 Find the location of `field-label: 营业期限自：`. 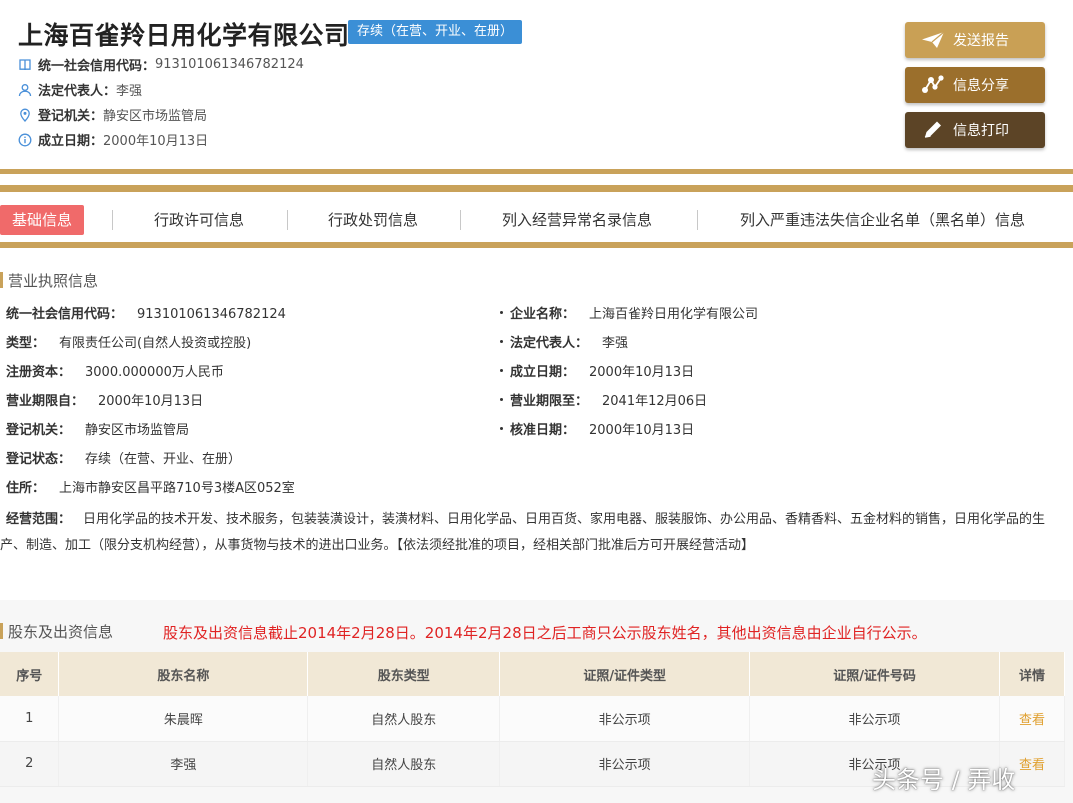

field-label: 营业期限自： is located at coordinates (45, 401).